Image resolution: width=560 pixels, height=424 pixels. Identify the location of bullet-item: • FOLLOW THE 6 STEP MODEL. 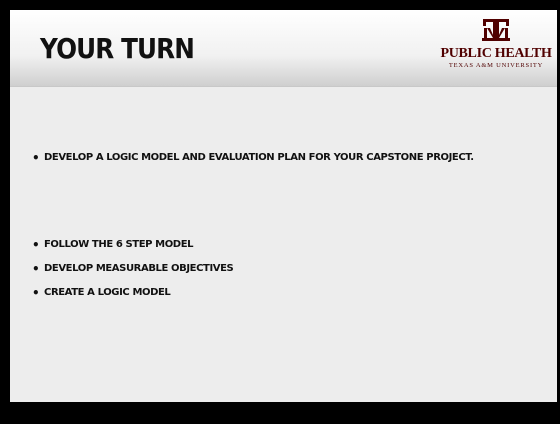
(267, 245).